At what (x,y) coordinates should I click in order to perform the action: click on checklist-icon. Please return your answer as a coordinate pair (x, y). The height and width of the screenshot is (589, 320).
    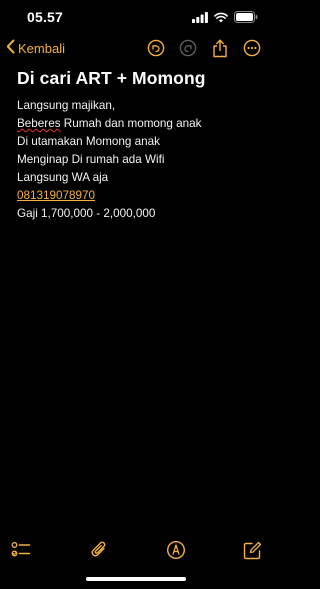
    Looking at the image, I should click on (21, 550).